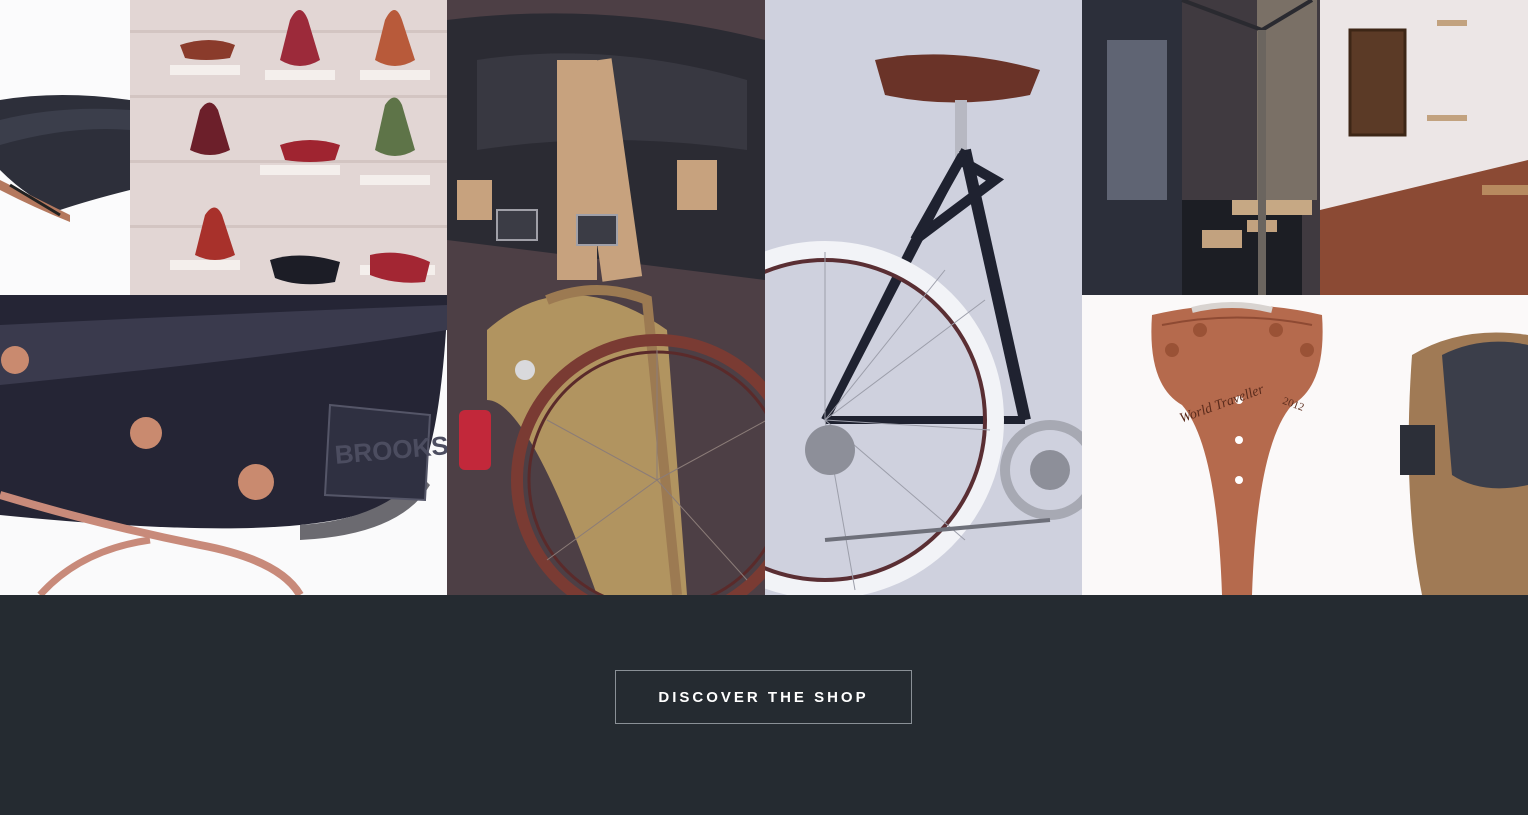  What do you see at coordinates (763, 697) in the screenshot?
I see `discover-shop-button: DISCOVER THE SHOP` at bounding box center [763, 697].